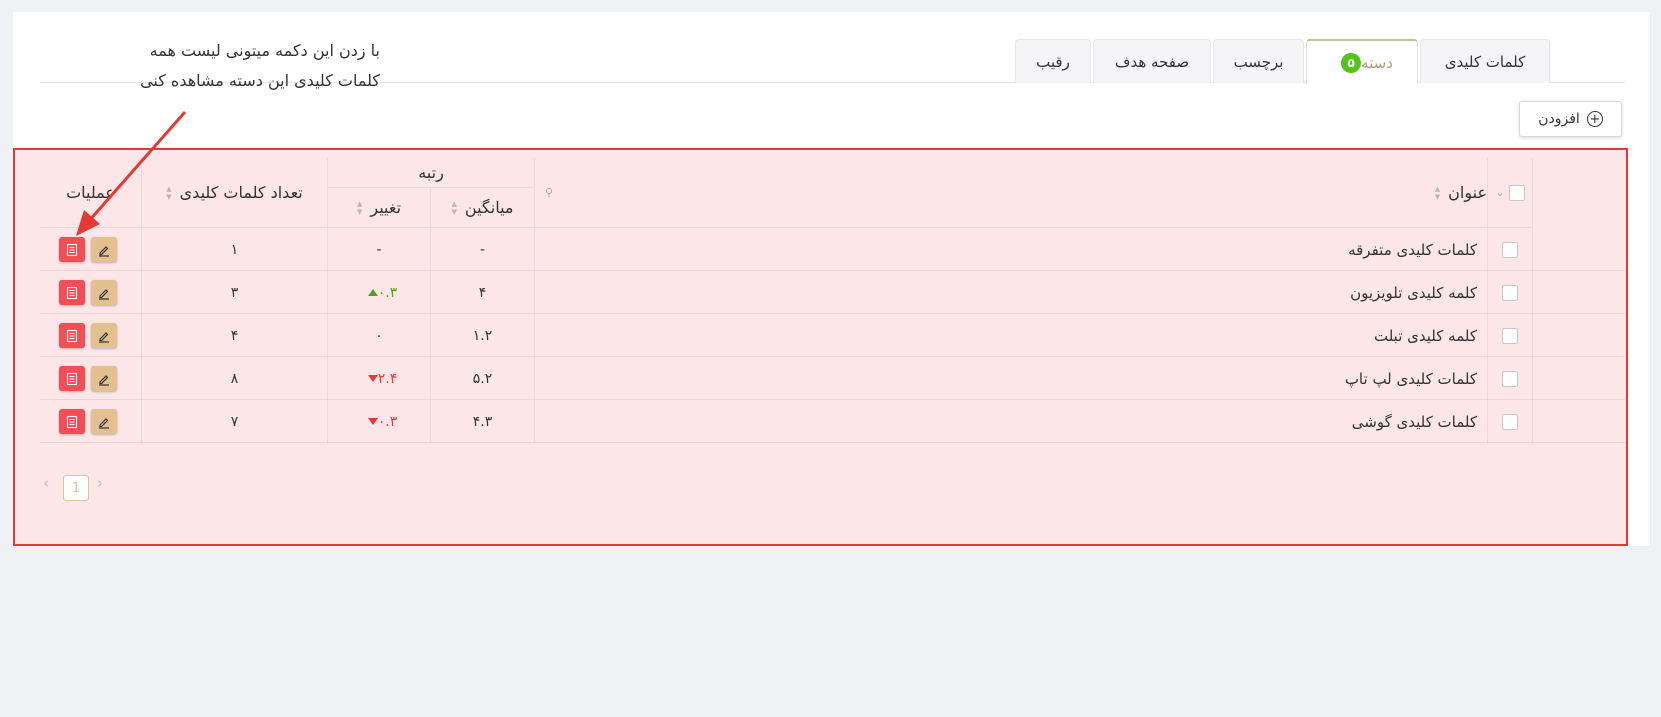  I want to click on tab-label: صفحه هدف, so click(1152, 61).